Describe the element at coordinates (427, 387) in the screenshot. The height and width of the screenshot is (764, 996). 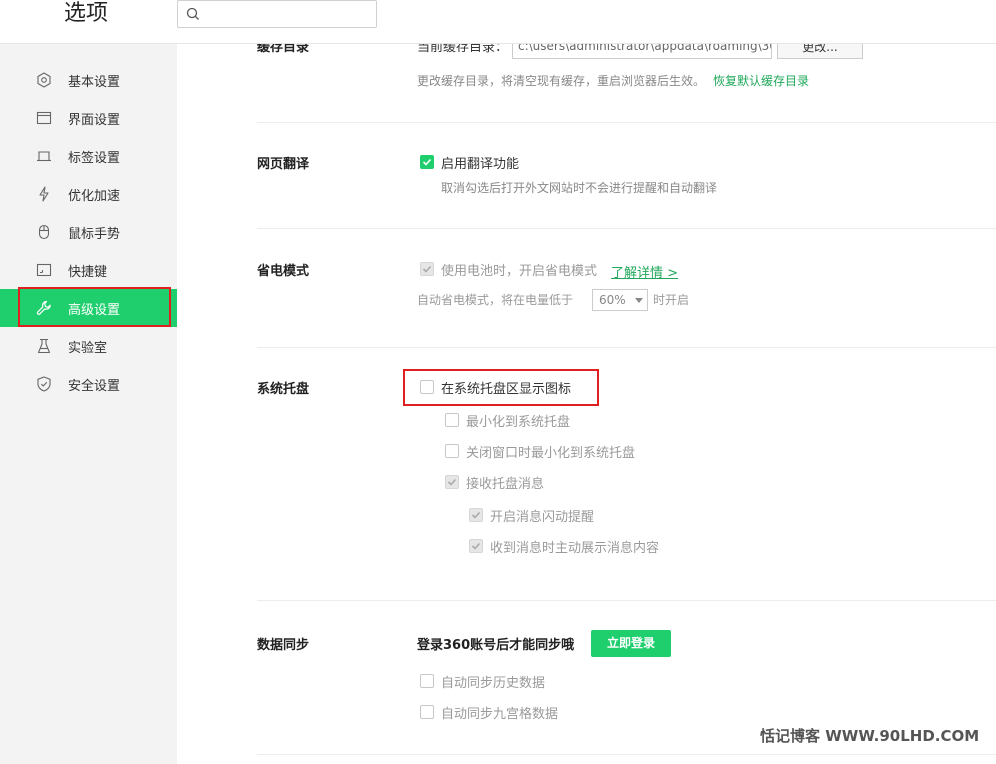
I see `show-tray-icon-checkbox` at that location.